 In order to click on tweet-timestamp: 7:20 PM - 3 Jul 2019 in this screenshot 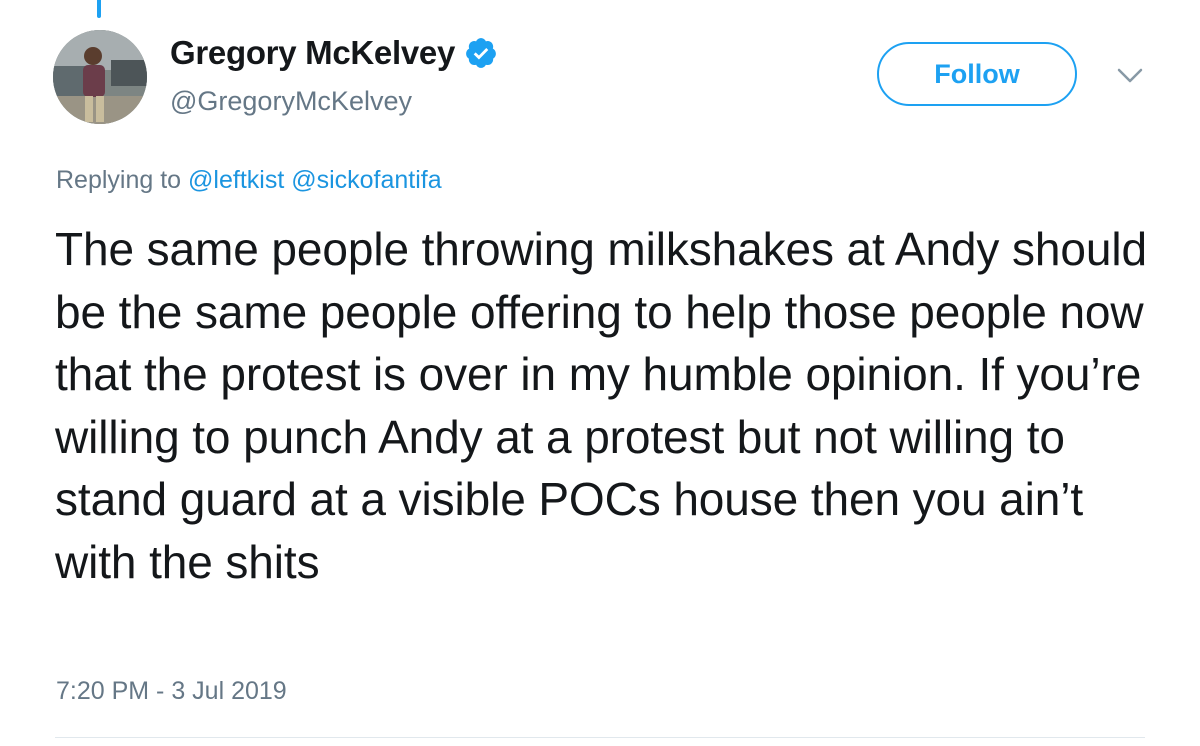, I will do `click(171, 691)`.